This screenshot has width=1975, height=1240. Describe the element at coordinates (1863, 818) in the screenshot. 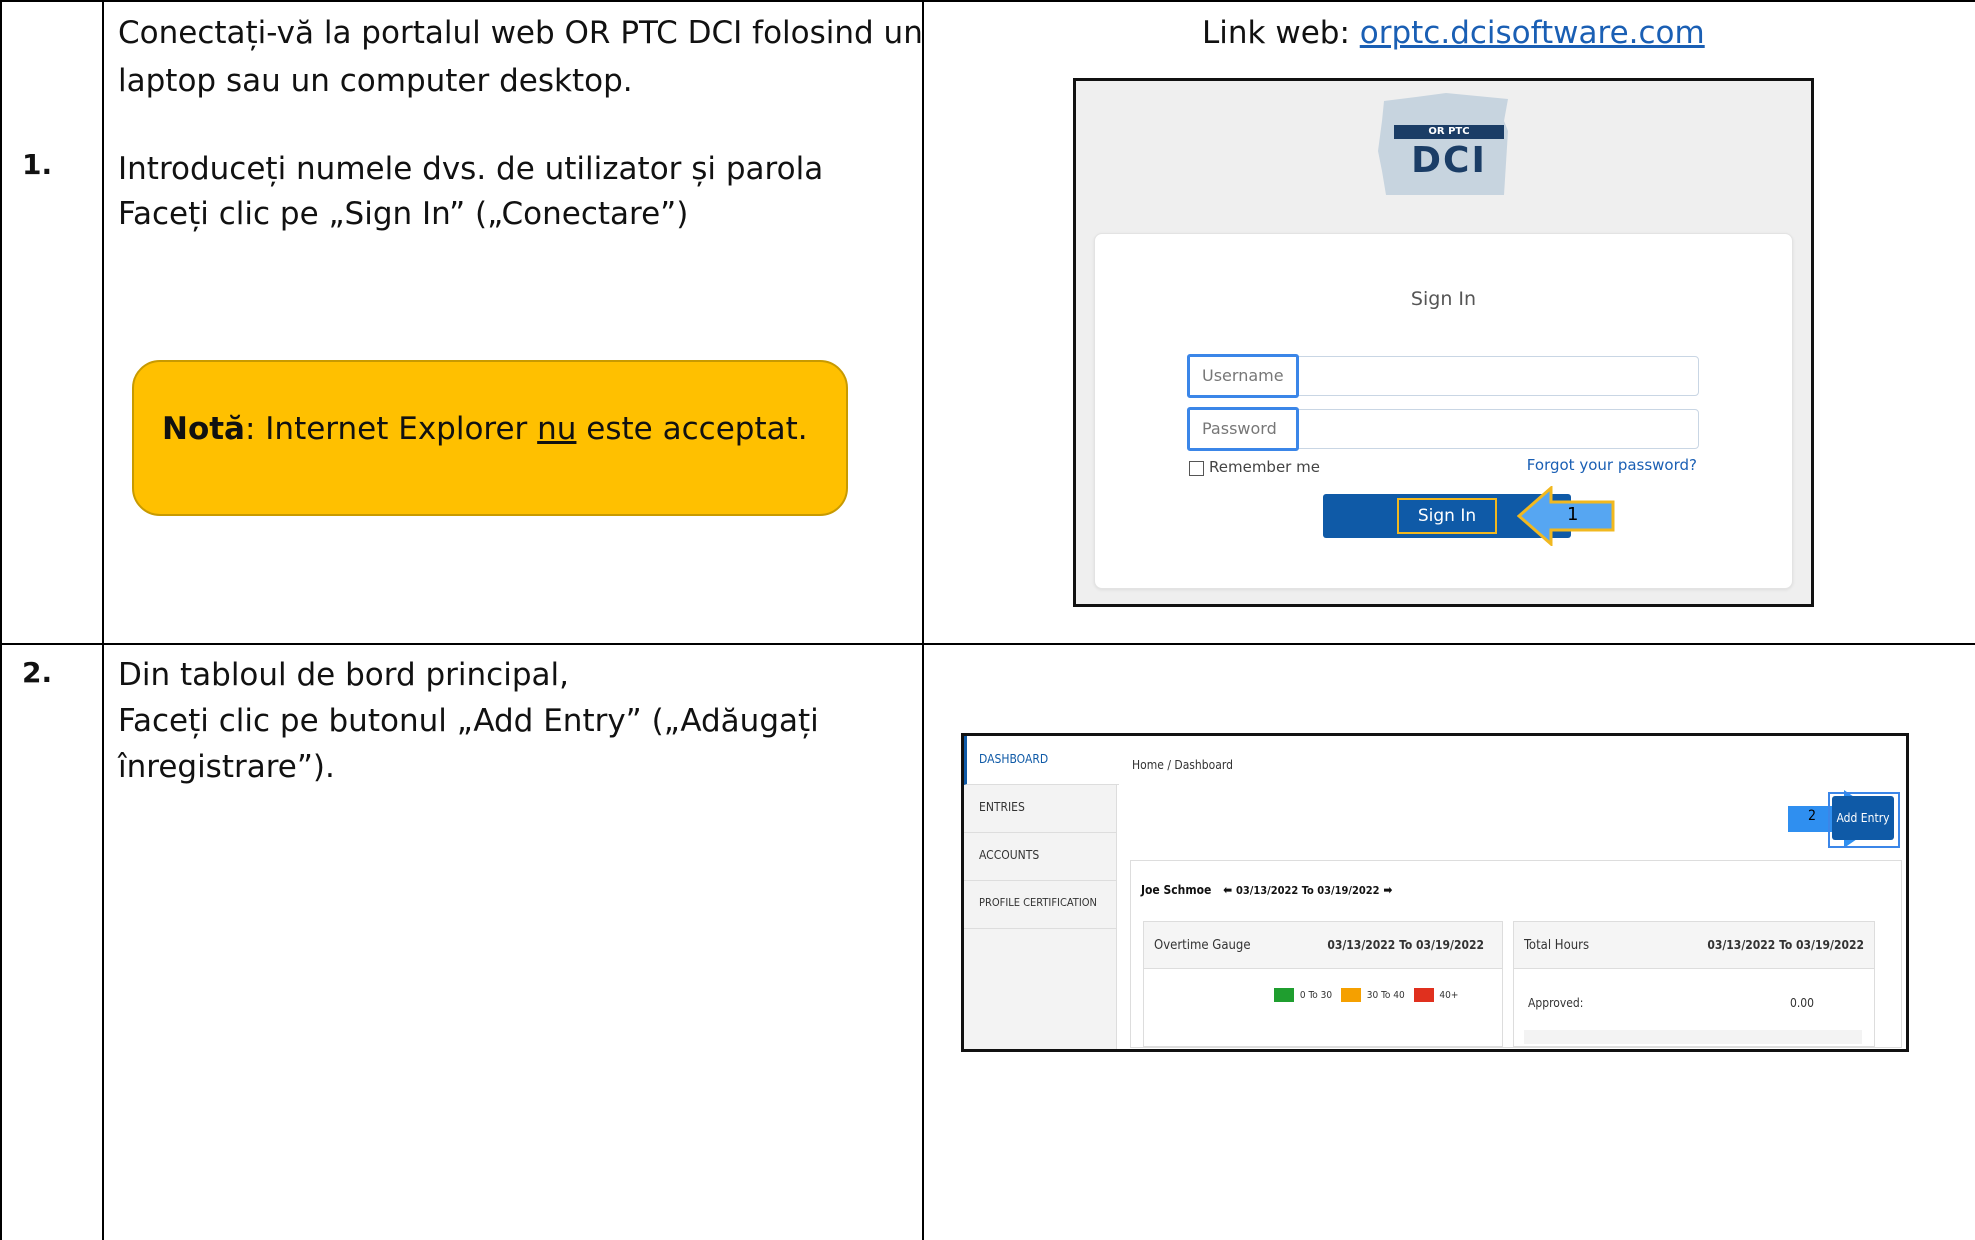

I see `add-entry-button: Add Entry` at that location.